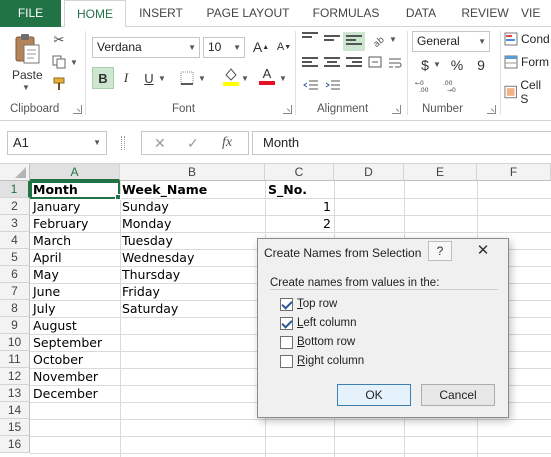 The image size is (551, 457). What do you see at coordinates (126, 78) in the screenshot?
I see `italic-button: I` at bounding box center [126, 78].